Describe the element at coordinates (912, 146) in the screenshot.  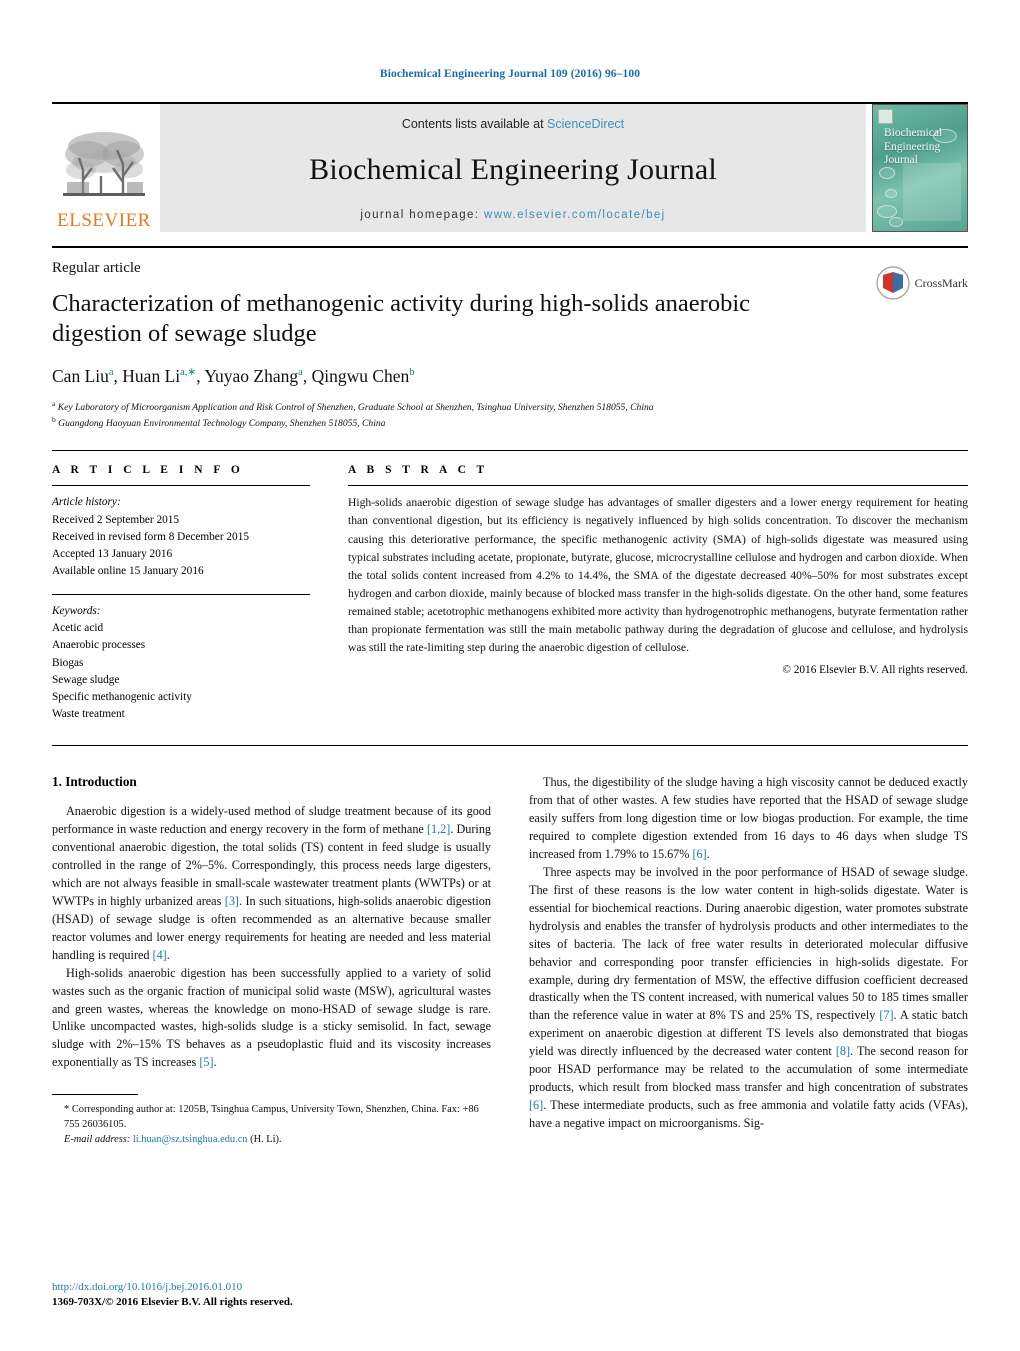
I see `cover-title-line-2: Engineering` at that location.